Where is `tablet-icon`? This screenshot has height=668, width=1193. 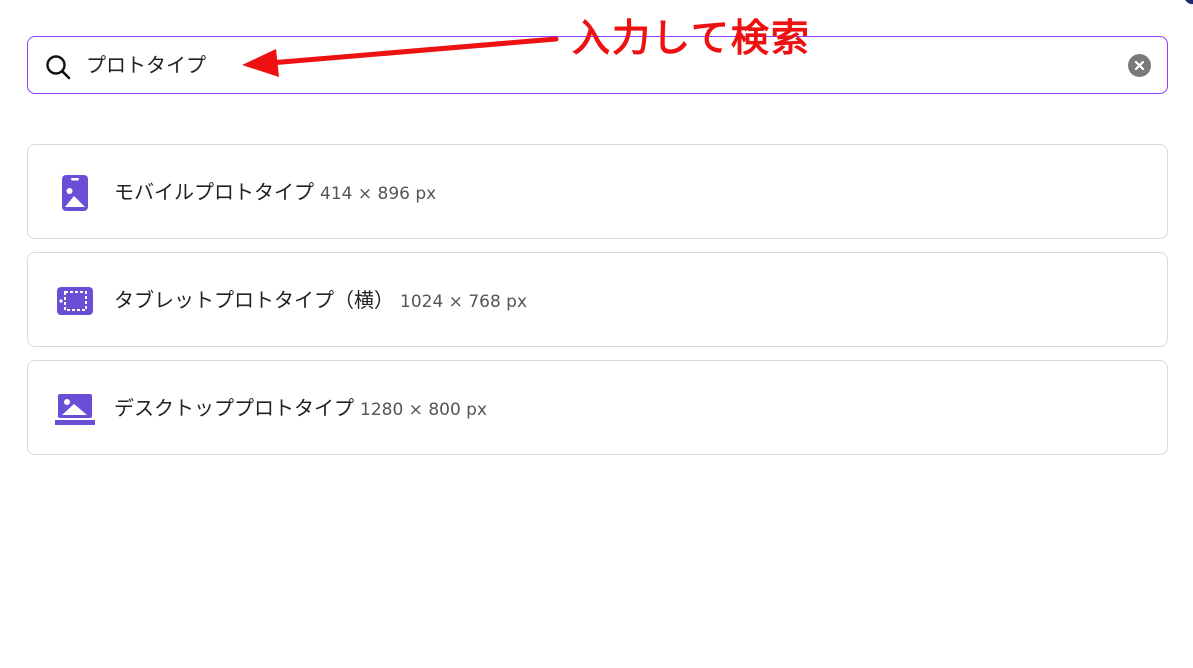
tablet-icon is located at coordinates (75, 301).